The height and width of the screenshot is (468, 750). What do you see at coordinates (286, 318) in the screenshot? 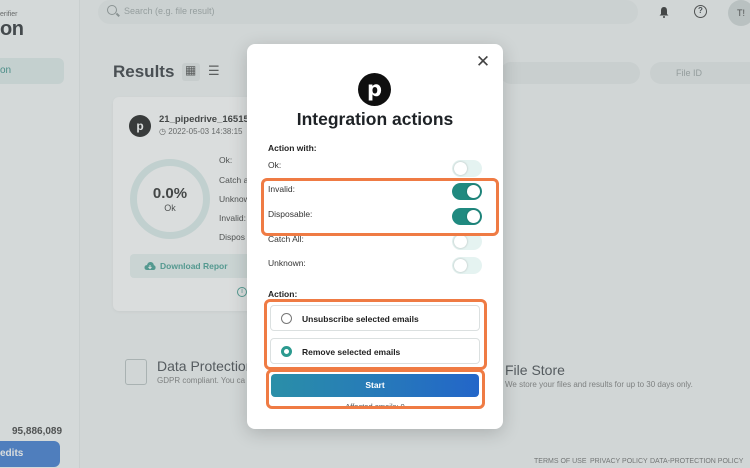
I see `radio-unsubscribe` at bounding box center [286, 318].